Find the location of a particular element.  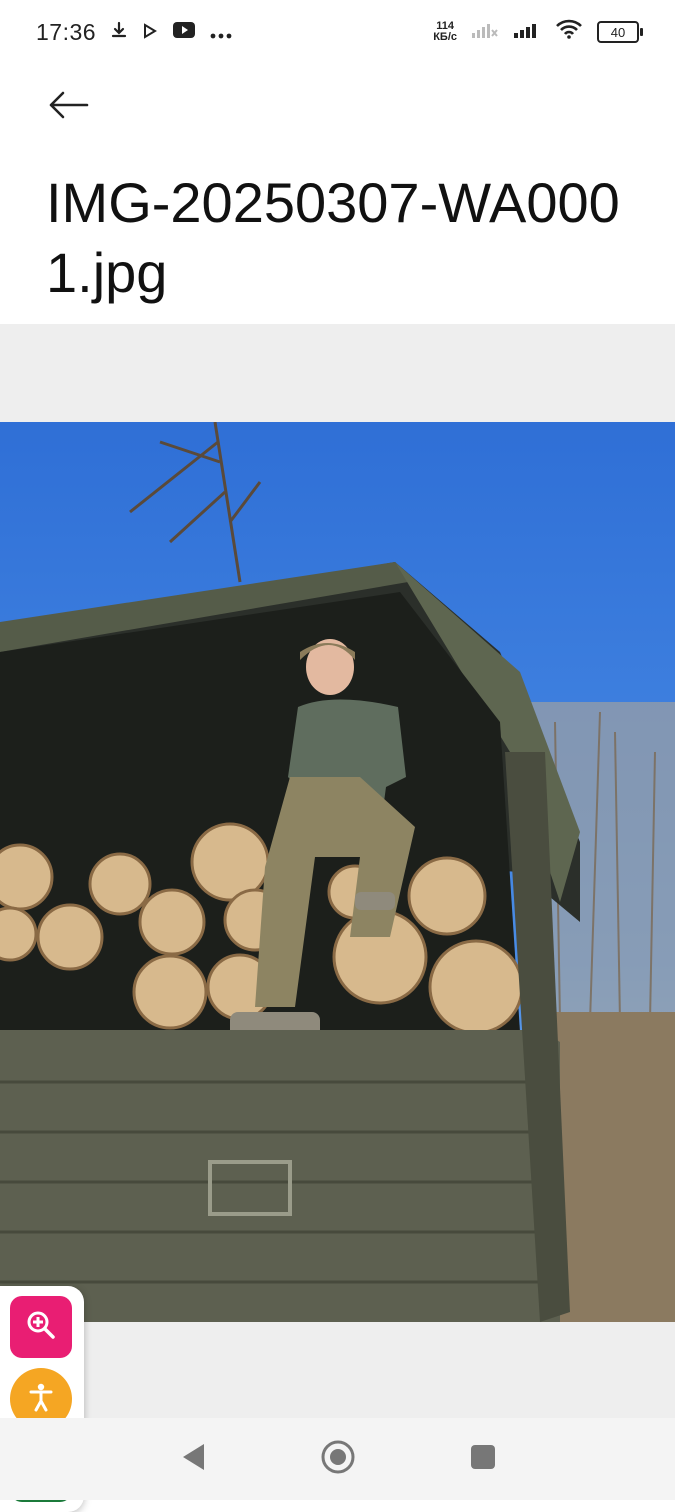

status-right: 114 КБ/с 40 is located at coordinates (538, 32).